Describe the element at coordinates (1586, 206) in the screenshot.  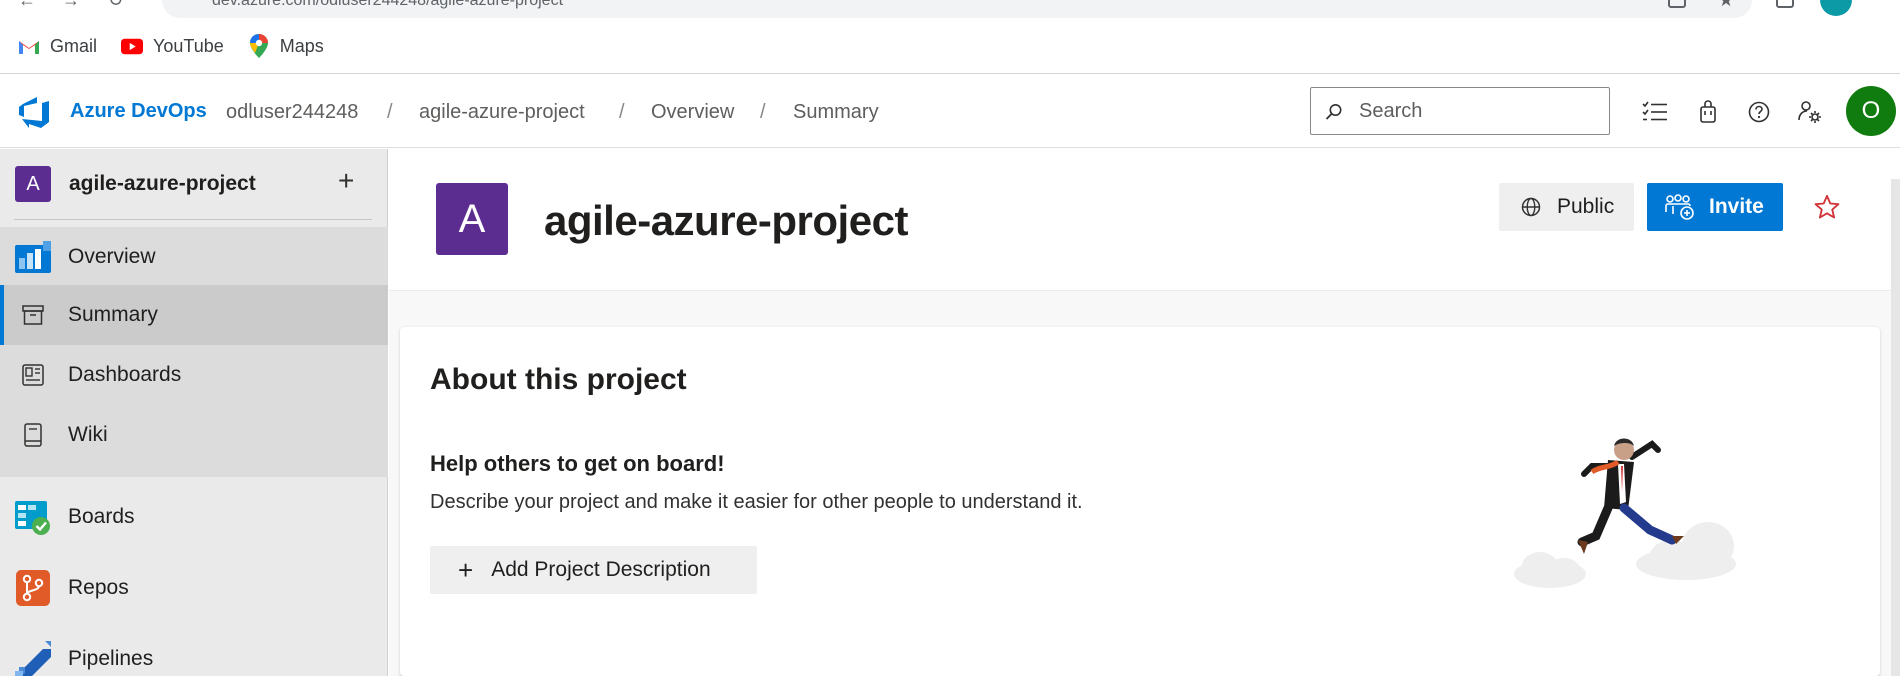
I see `public-label: Public` at that location.